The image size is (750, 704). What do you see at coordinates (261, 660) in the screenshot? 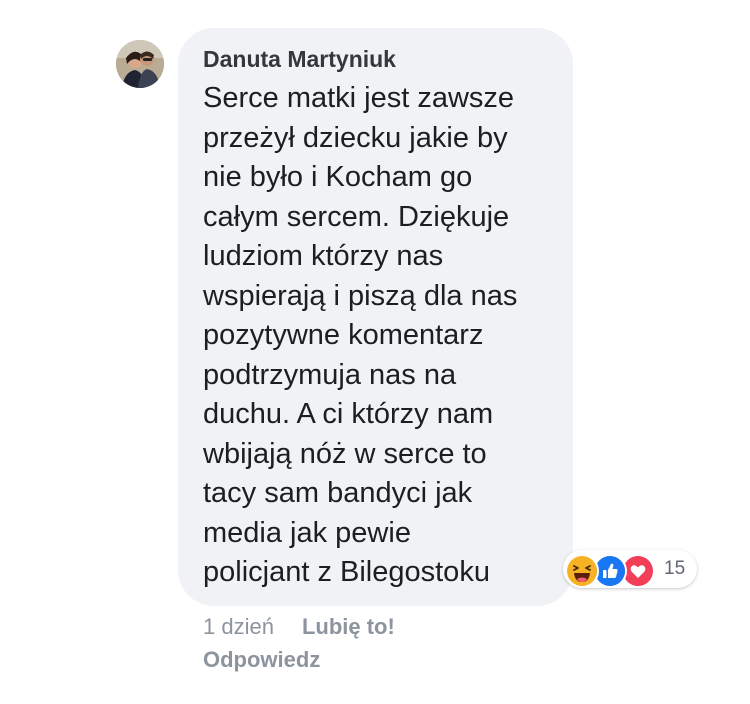
I see `reply-button: Odpowiedz` at bounding box center [261, 660].